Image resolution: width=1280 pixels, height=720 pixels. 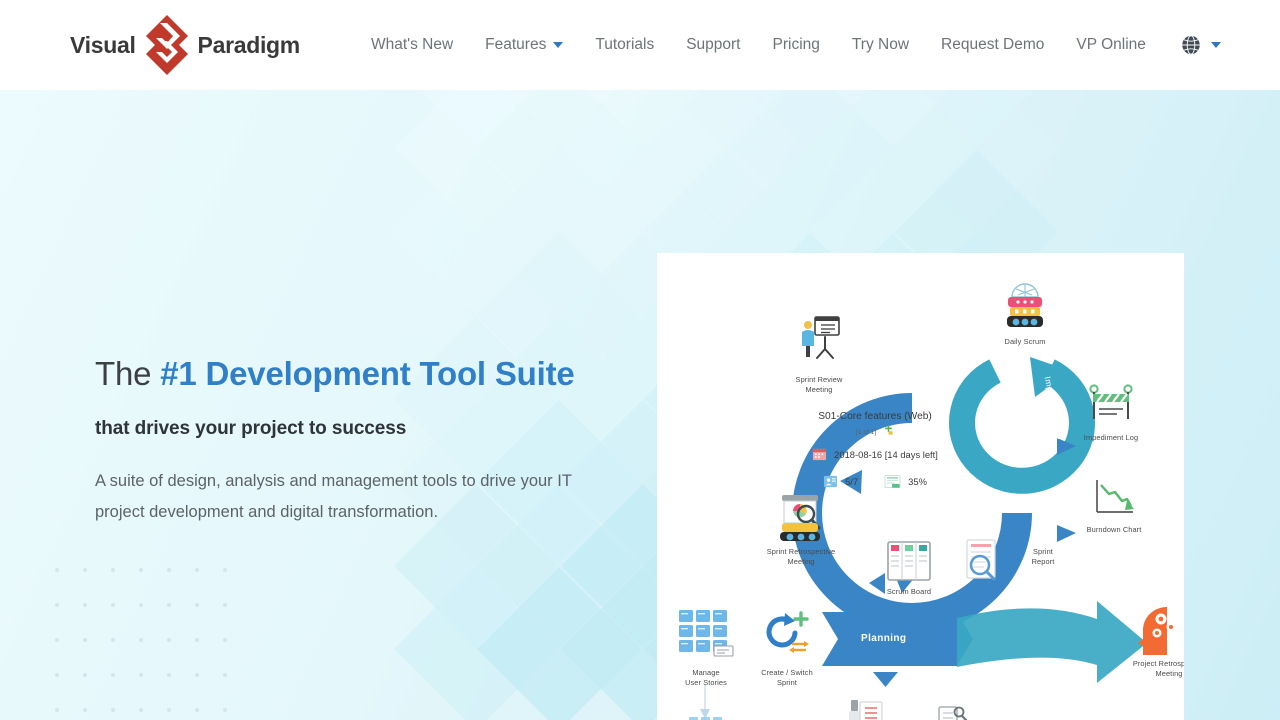 What do you see at coordinates (1114, 501) in the screenshot?
I see `burndown-chart-icon` at bounding box center [1114, 501].